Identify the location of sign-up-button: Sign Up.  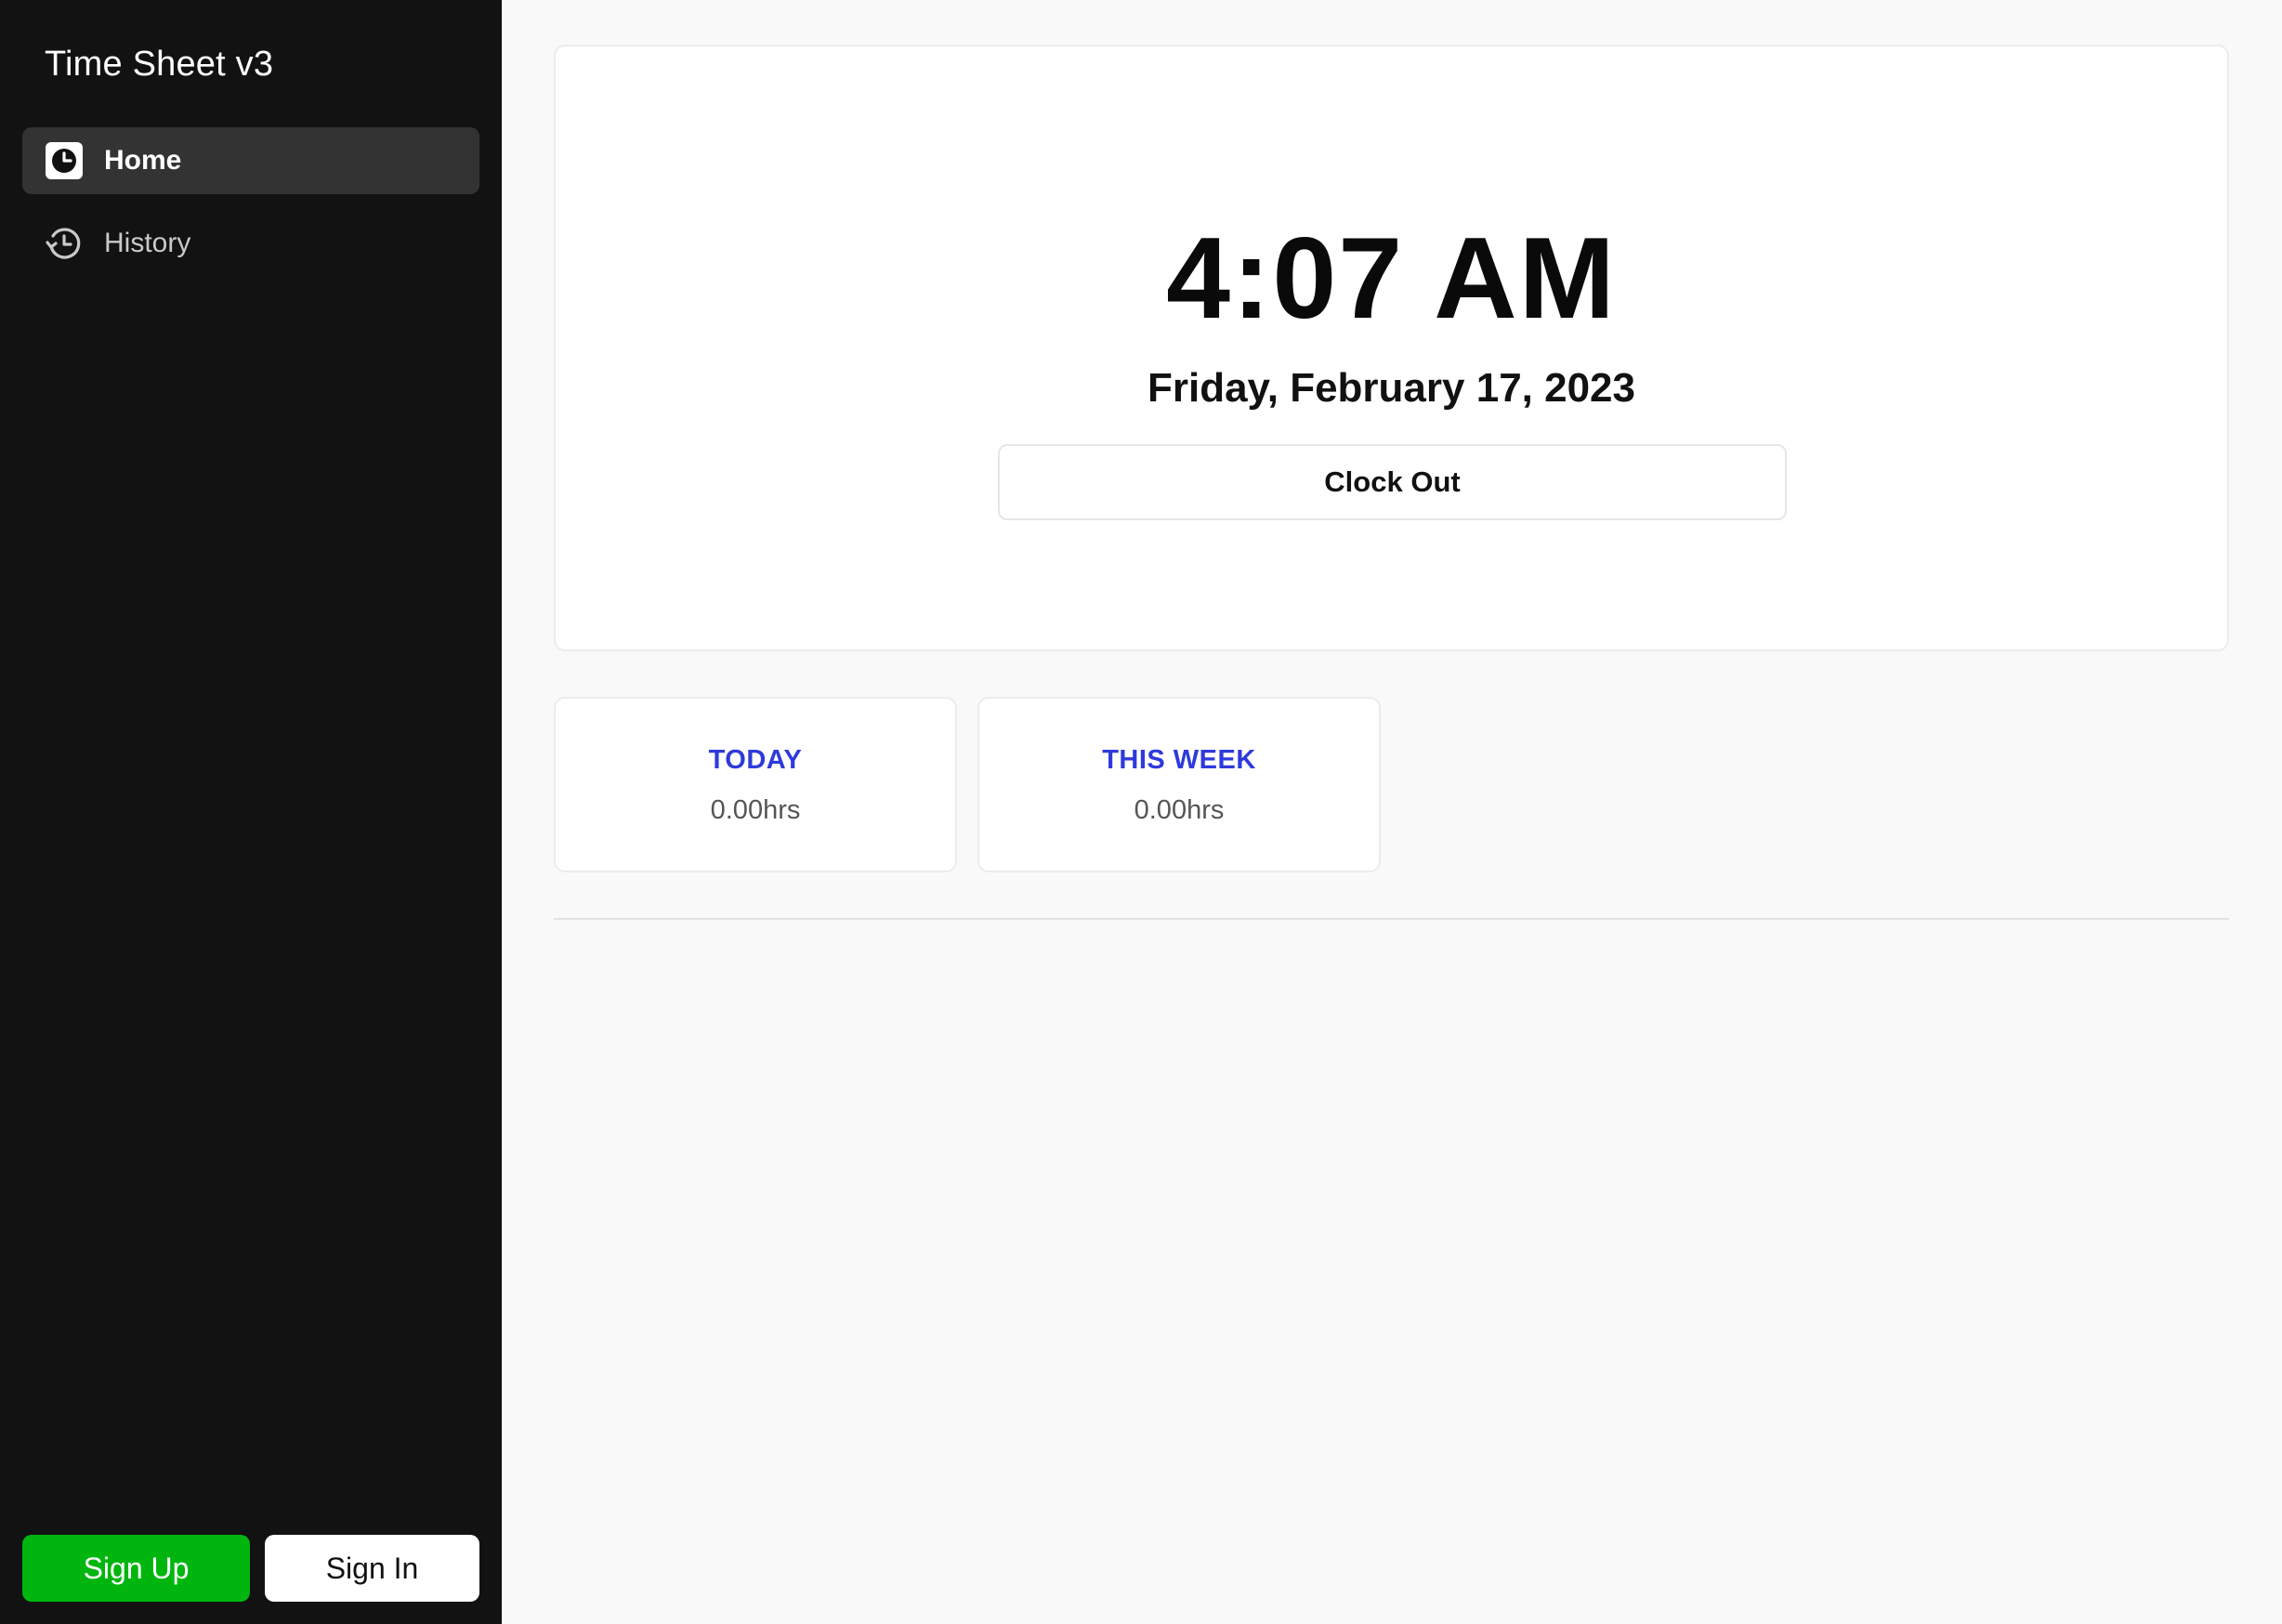
(136, 1569).